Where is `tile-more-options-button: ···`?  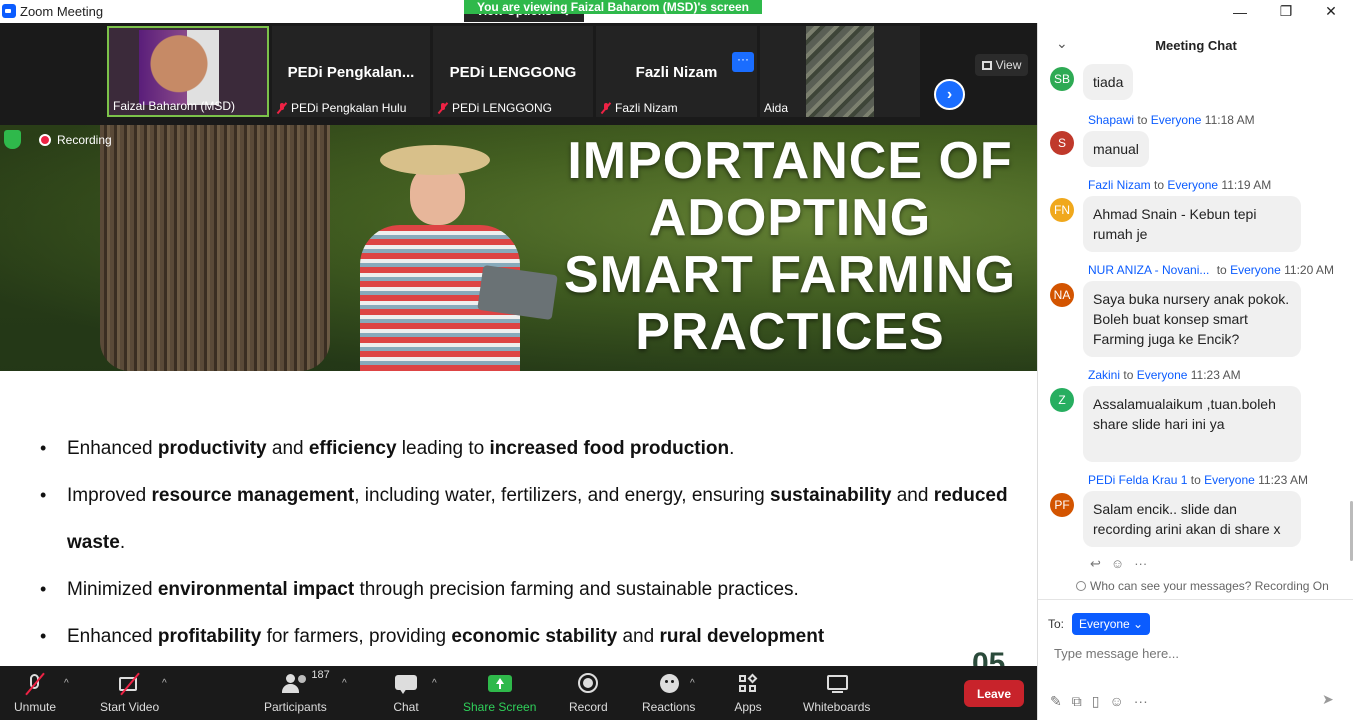
tile-more-options-button: ··· is located at coordinates (743, 62).